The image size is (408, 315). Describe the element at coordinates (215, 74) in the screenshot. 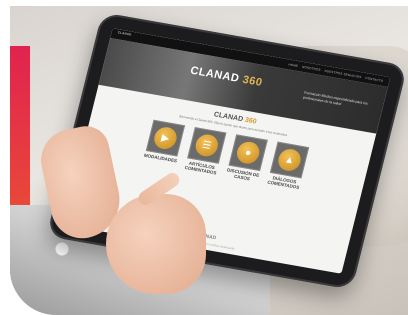

I see `hero-logo-text: CLANAD` at that location.